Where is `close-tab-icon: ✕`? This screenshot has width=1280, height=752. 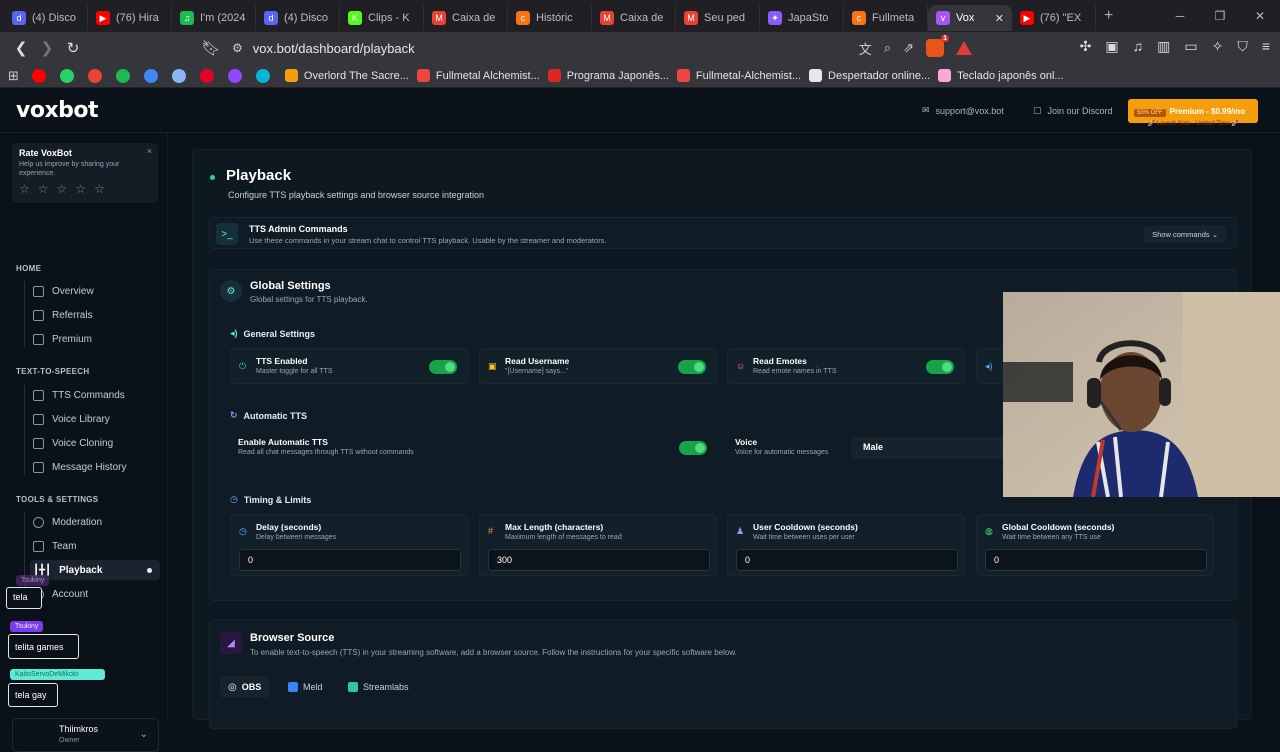
close-tab-icon: ✕ is located at coordinates (999, 18).